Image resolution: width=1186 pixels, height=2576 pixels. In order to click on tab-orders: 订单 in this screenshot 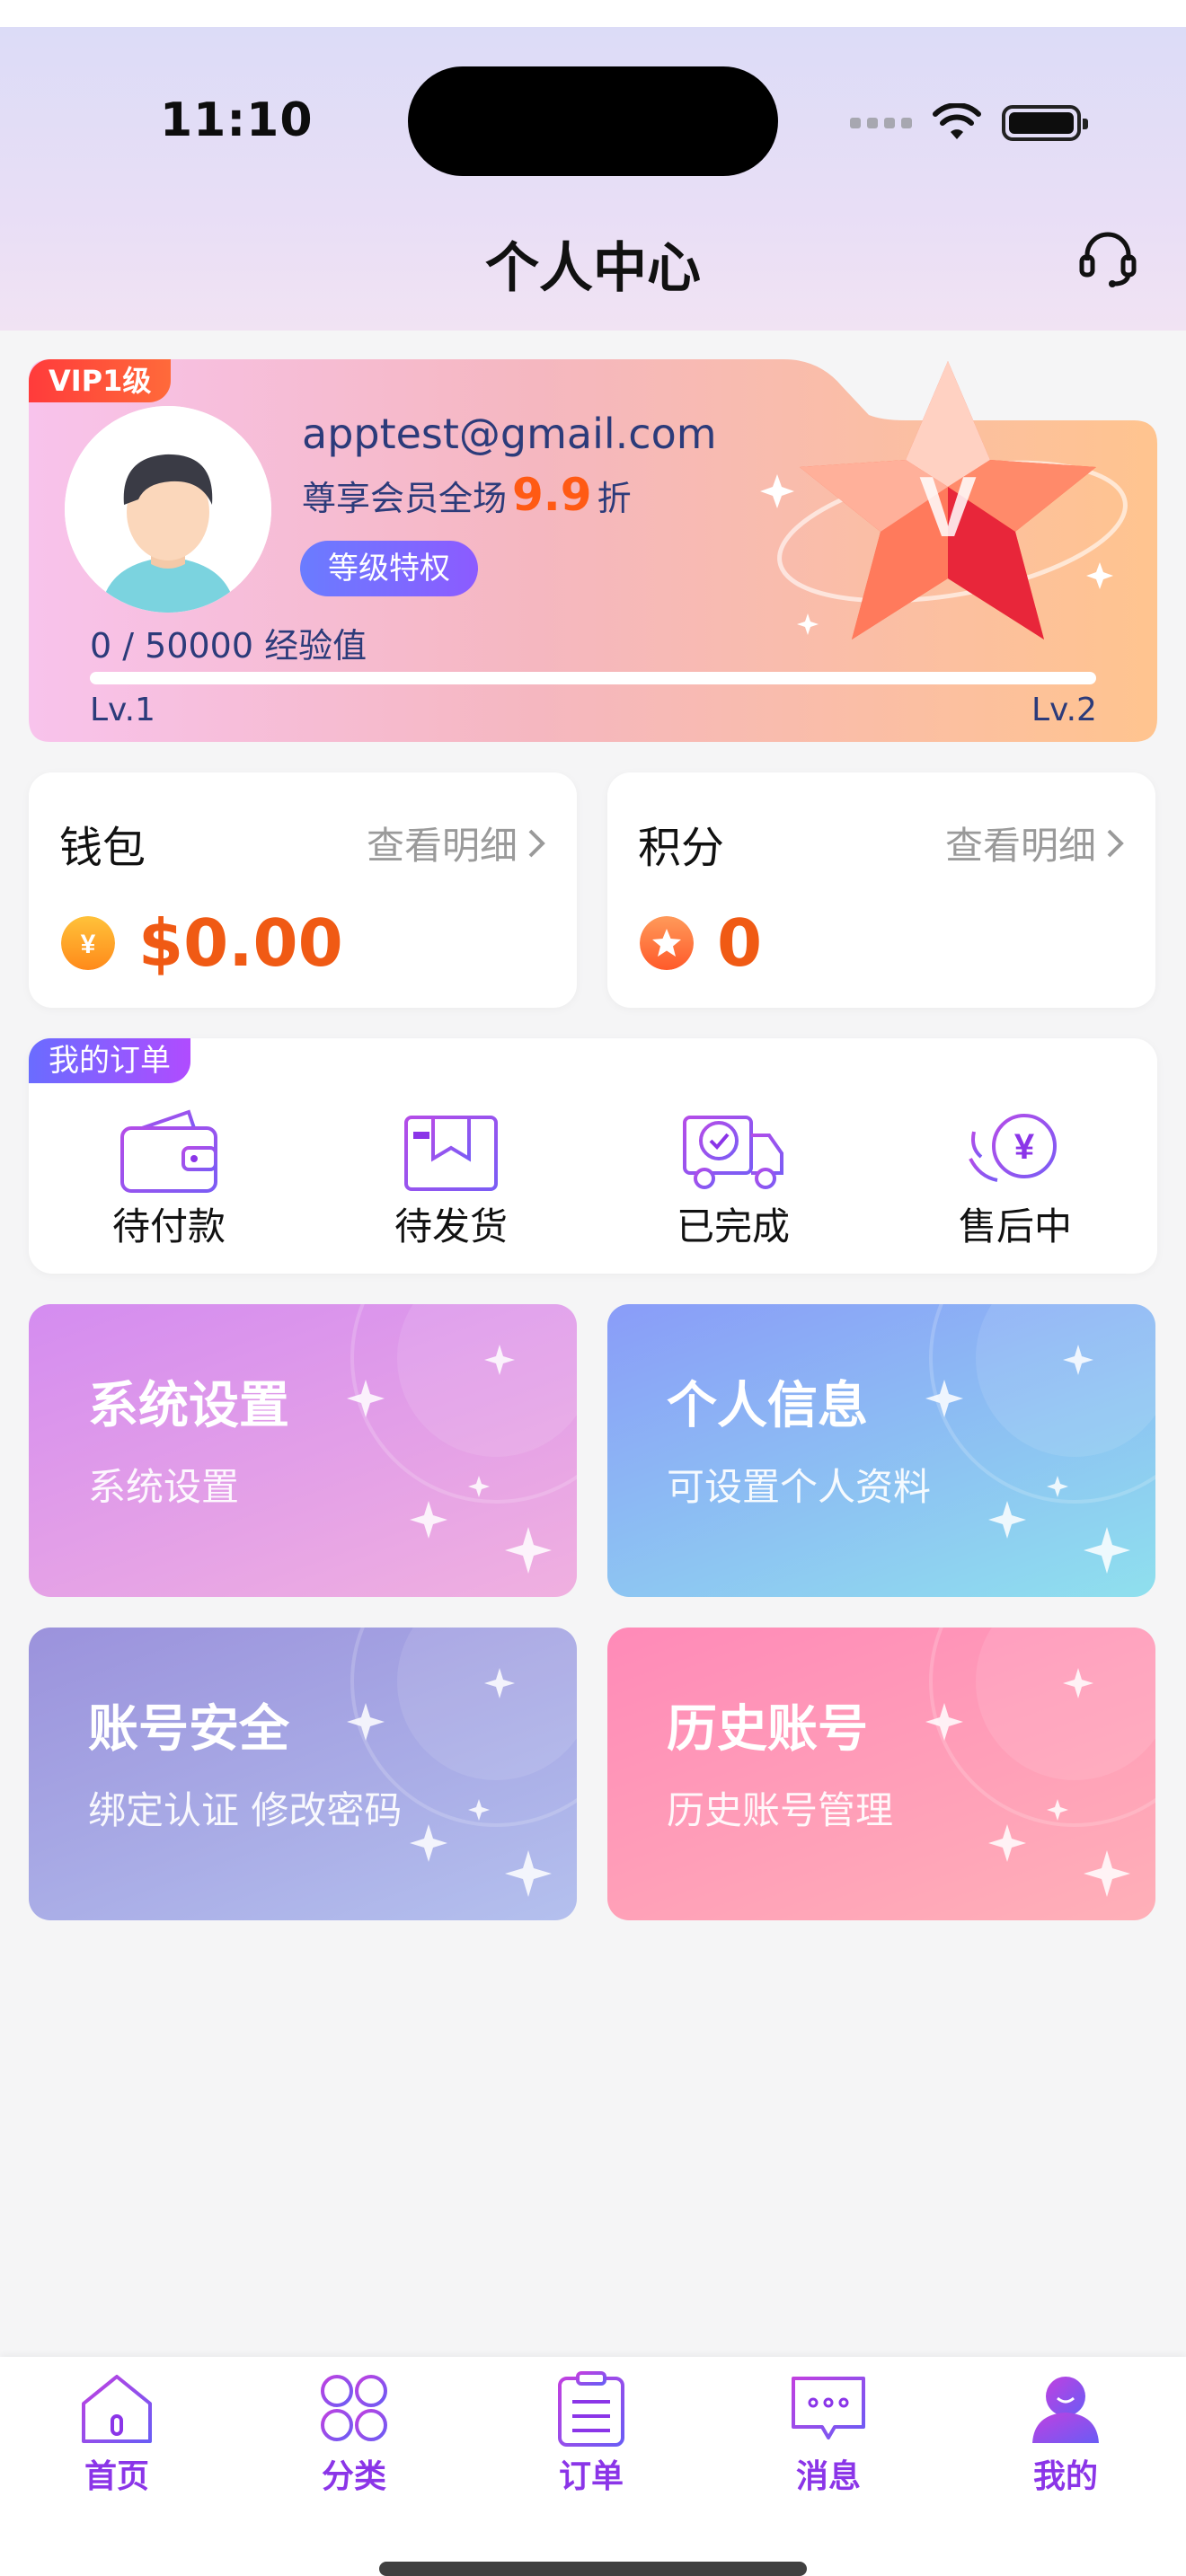, I will do `click(591, 2434)`.